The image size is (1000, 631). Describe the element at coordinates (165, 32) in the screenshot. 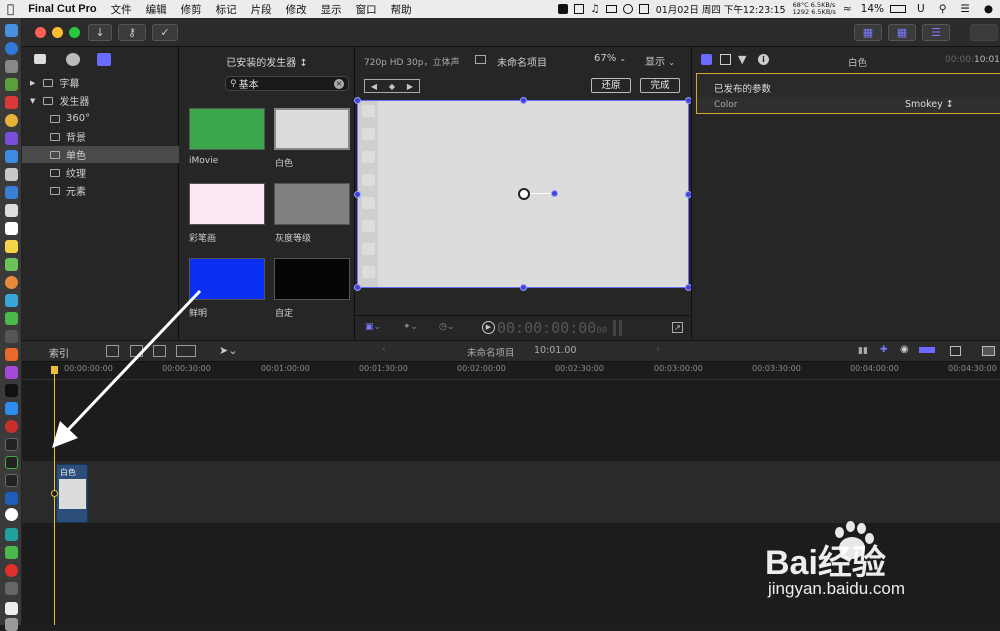

I see `background-tasks-button: ✓` at that location.